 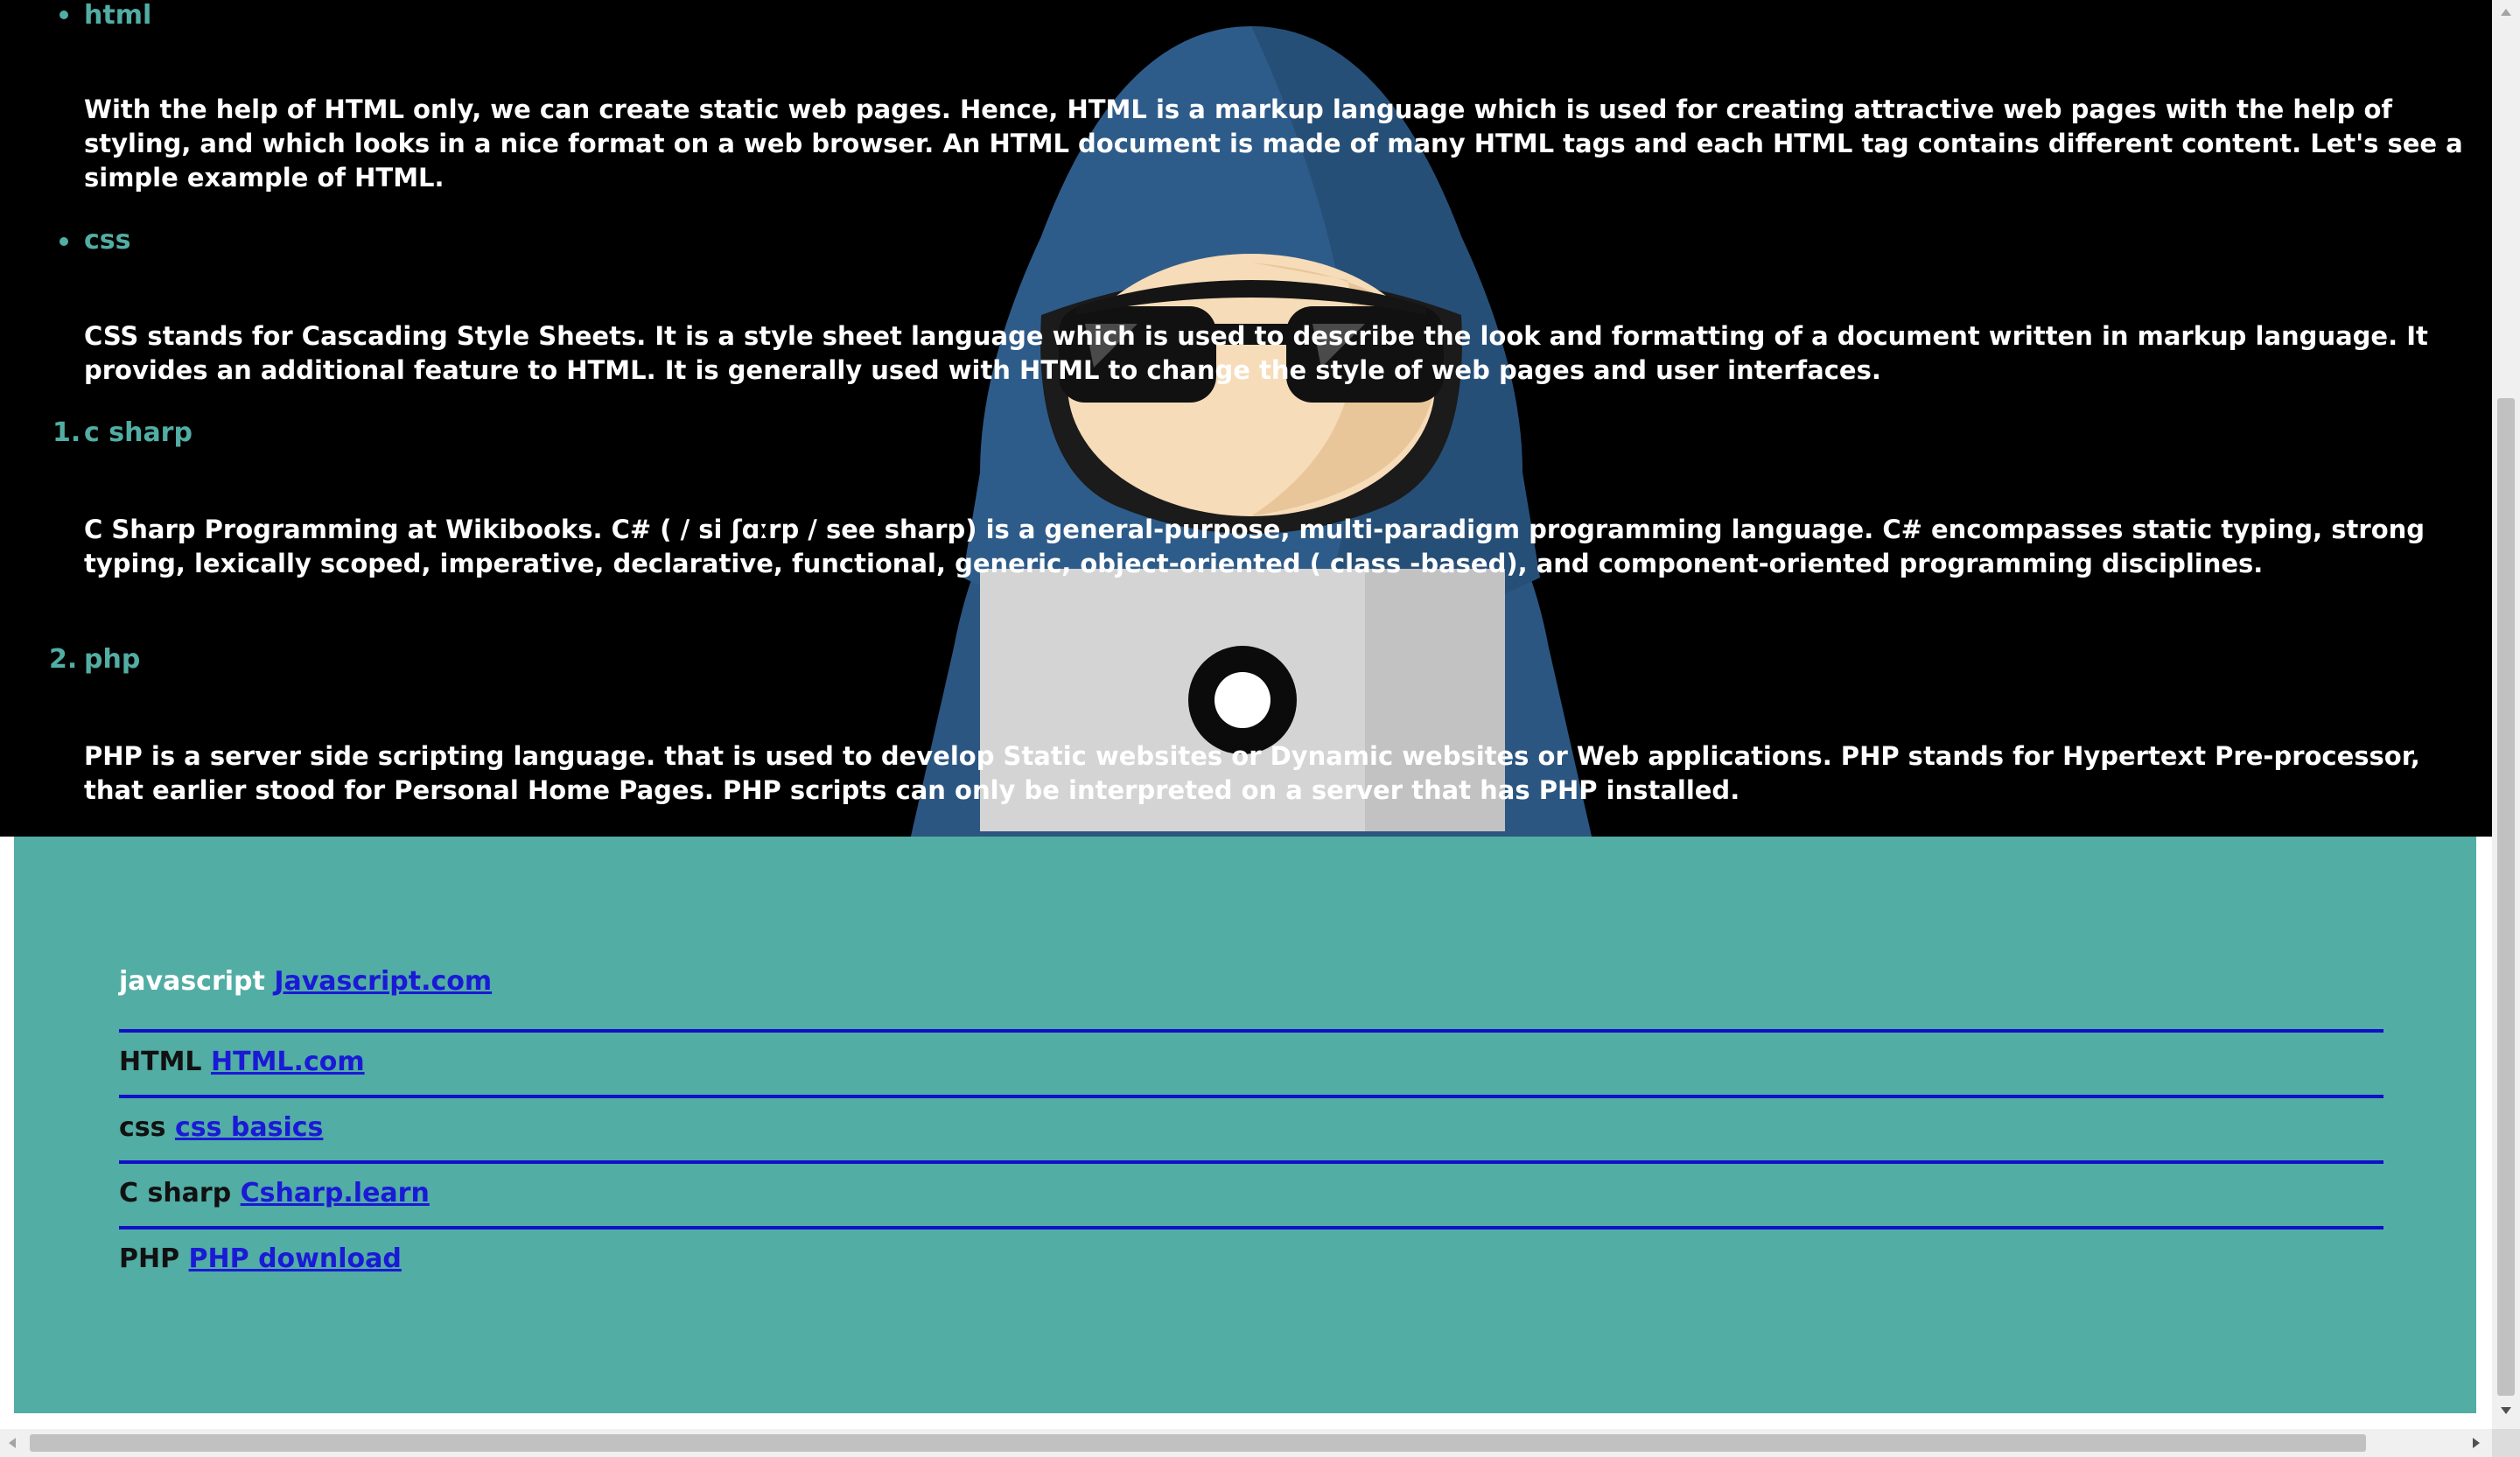 I want to click on scroll-left-icon, so click(x=12, y=1443).